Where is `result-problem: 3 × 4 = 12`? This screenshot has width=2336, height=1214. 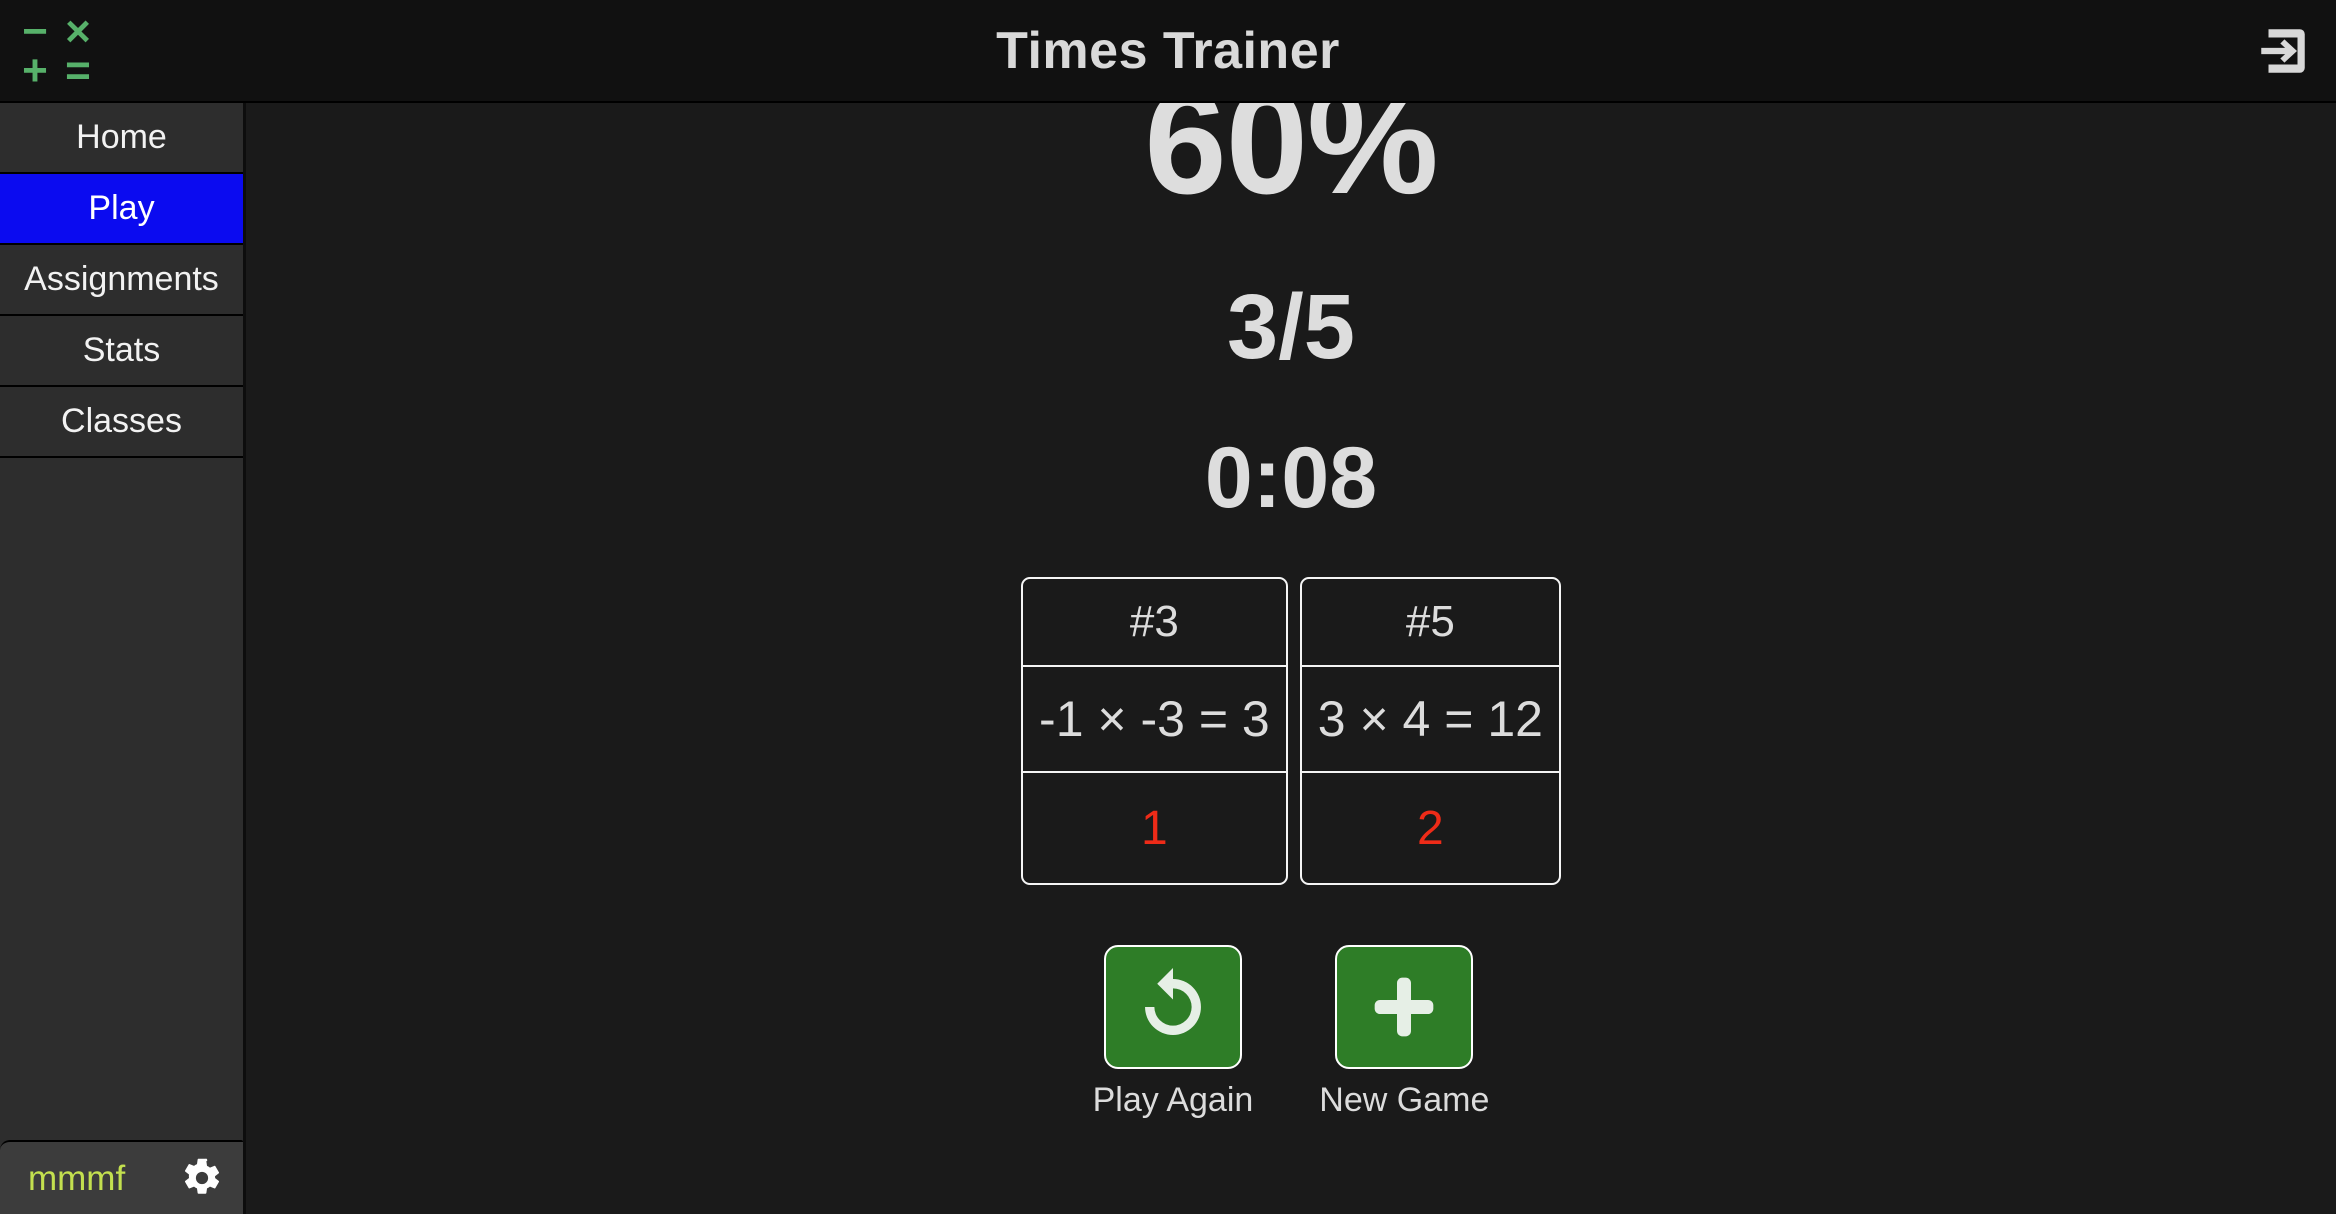
result-problem: 3 × 4 = 12 is located at coordinates (1430, 720).